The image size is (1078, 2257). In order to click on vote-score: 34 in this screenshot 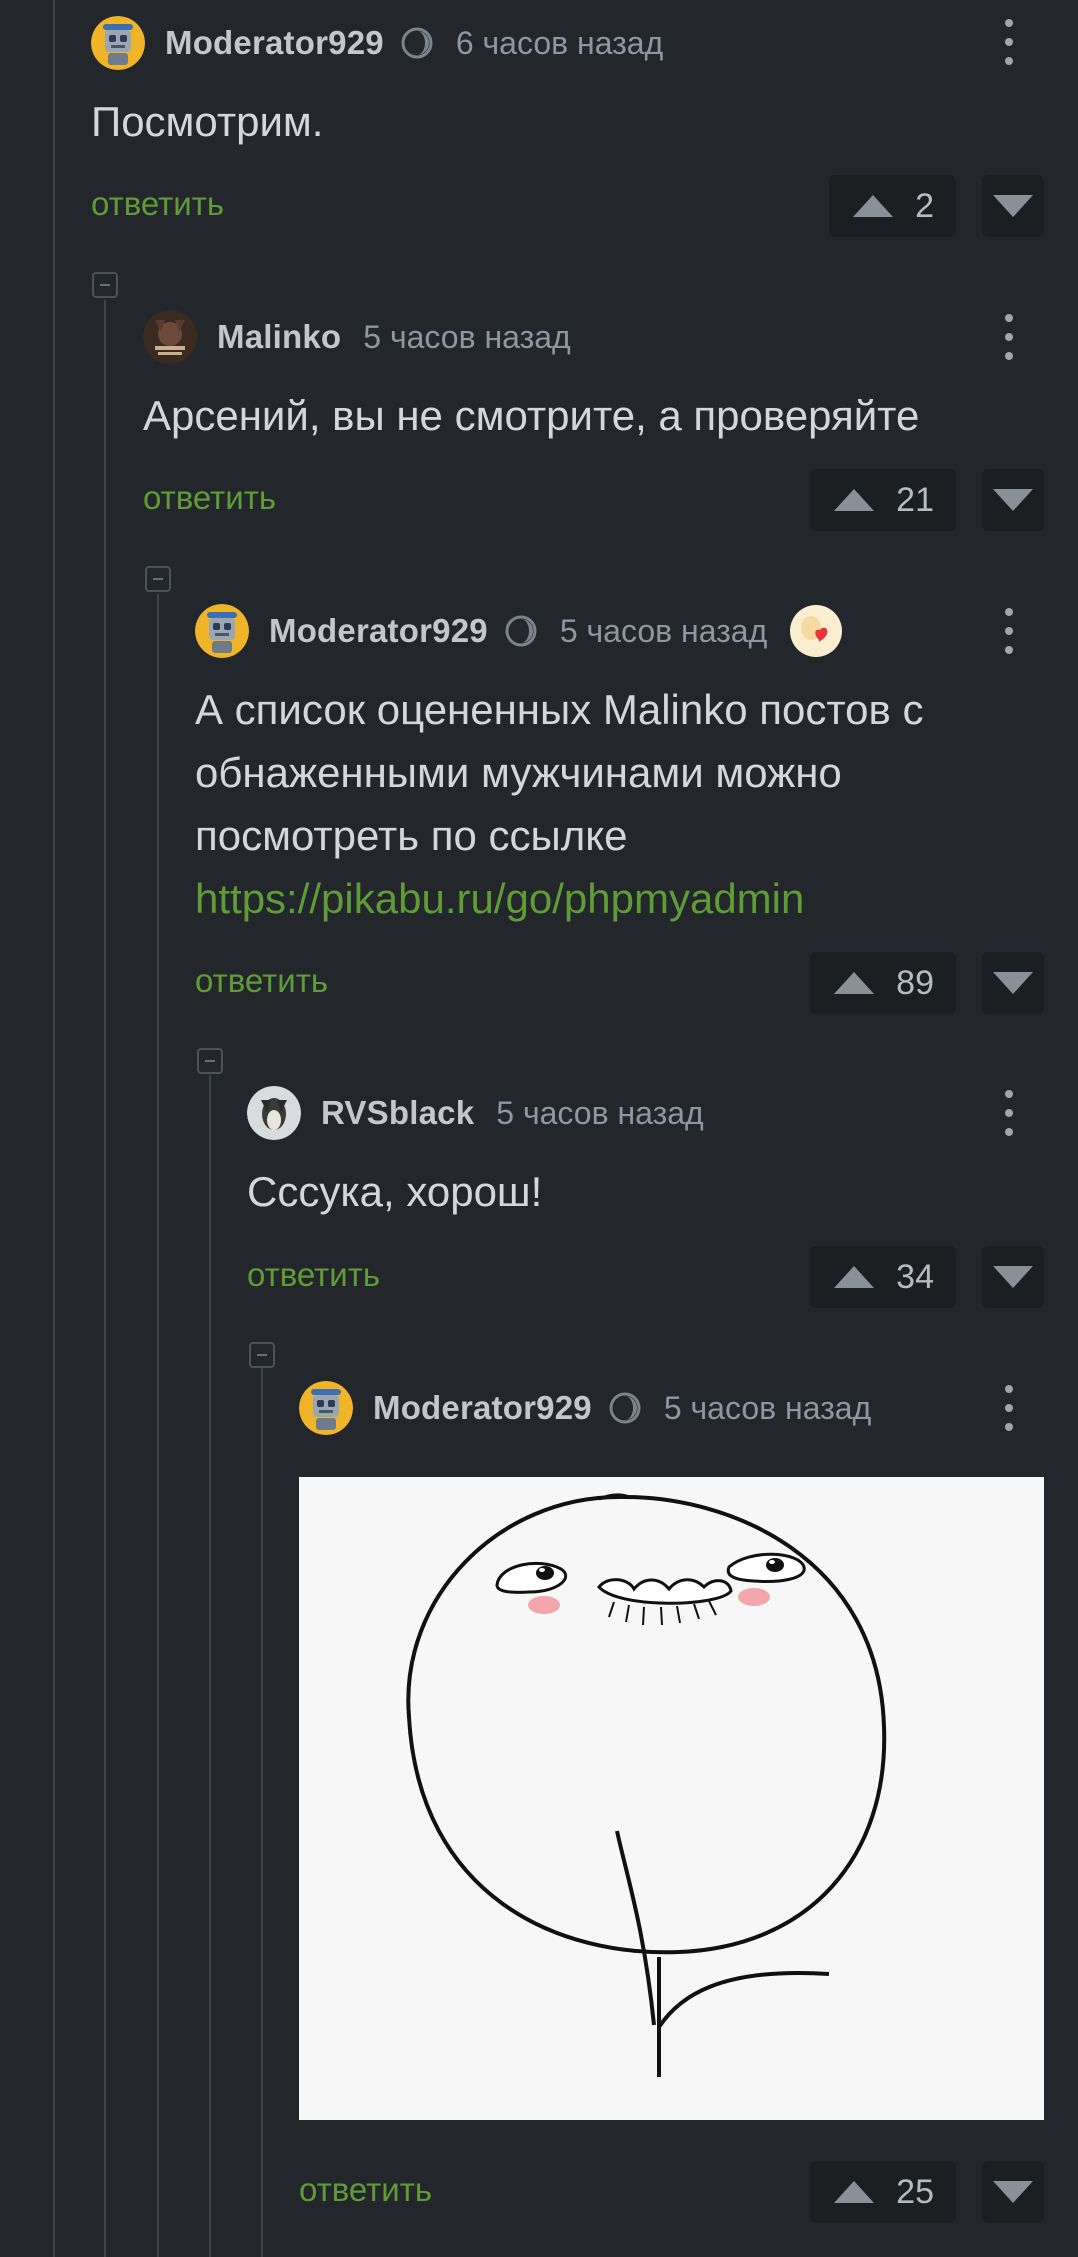, I will do `click(915, 1276)`.